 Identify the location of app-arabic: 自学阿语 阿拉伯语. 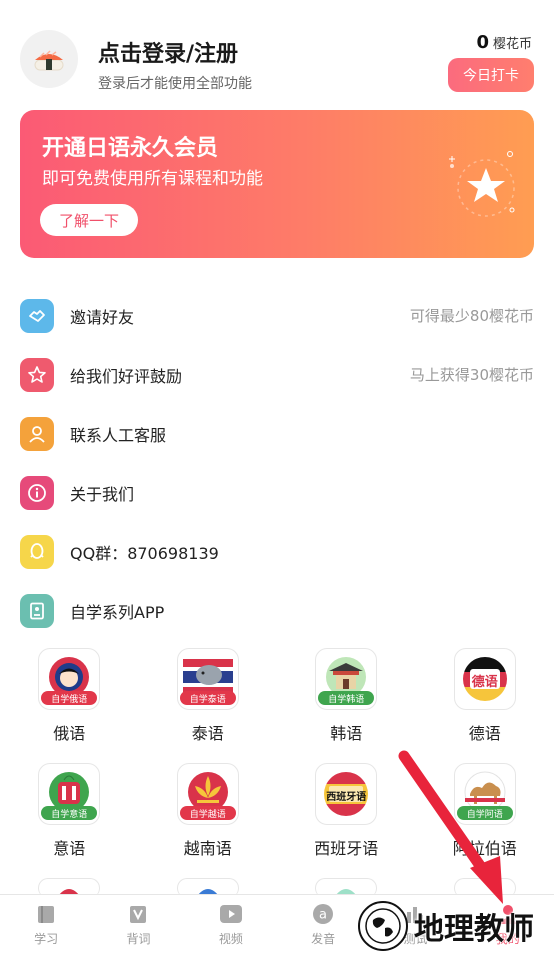
(485, 820).